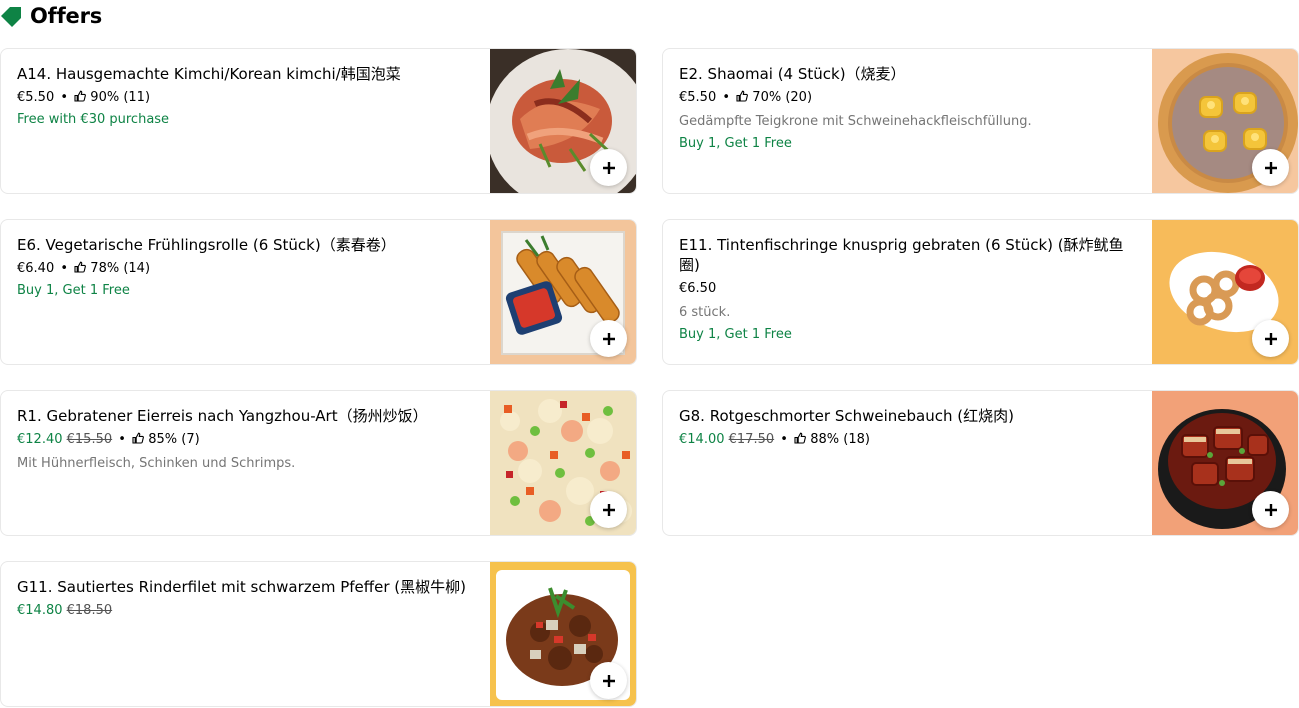 This screenshot has width=1299, height=708. What do you see at coordinates (840, 439) in the screenshot?
I see `item-rating: 88% (18)` at bounding box center [840, 439].